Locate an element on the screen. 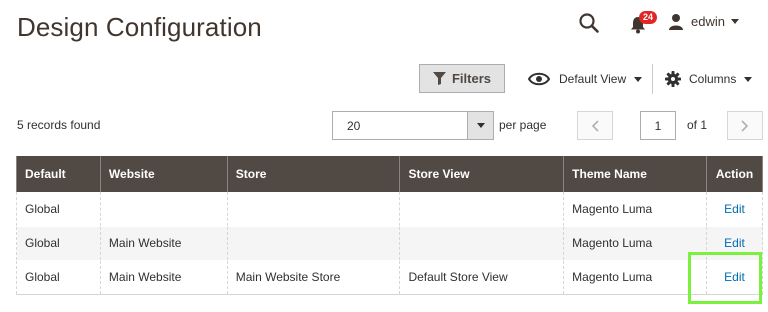 The width and height of the screenshot is (768, 312). cell-store-view: Default Store View is located at coordinates (482, 277).